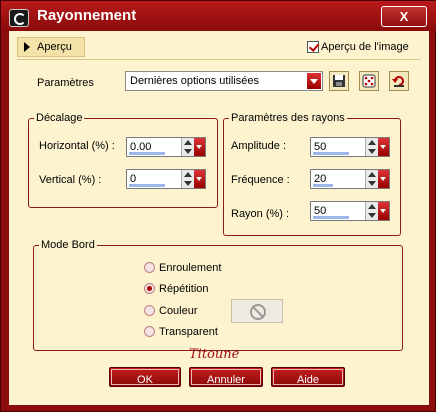 Image resolution: width=436 pixels, height=412 pixels. I want to click on vertical-label: Vertical (%) :, so click(70, 180).